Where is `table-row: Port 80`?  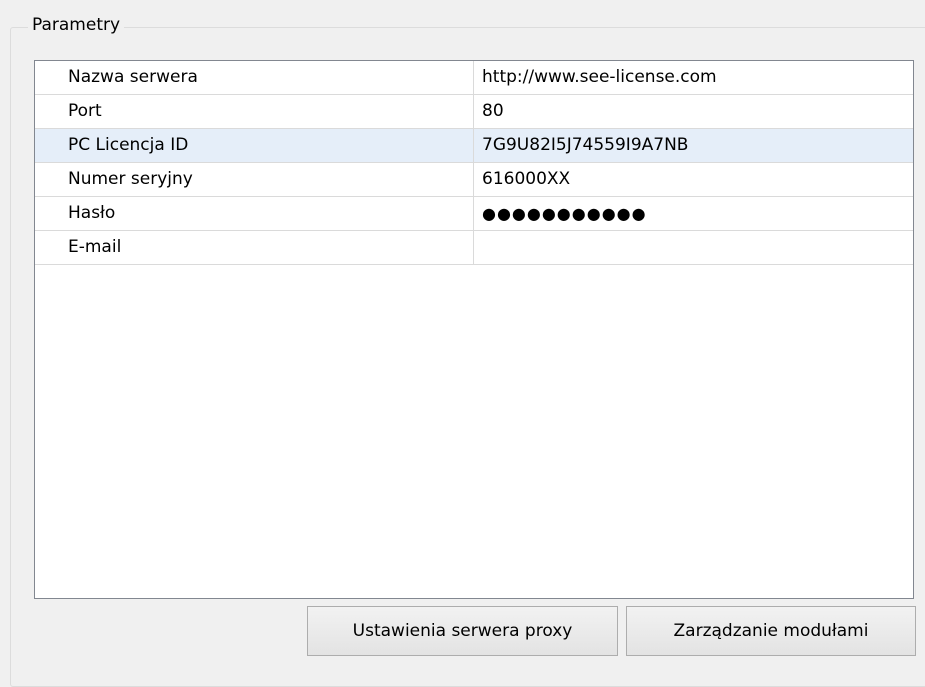 table-row: Port 80 is located at coordinates (474, 112).